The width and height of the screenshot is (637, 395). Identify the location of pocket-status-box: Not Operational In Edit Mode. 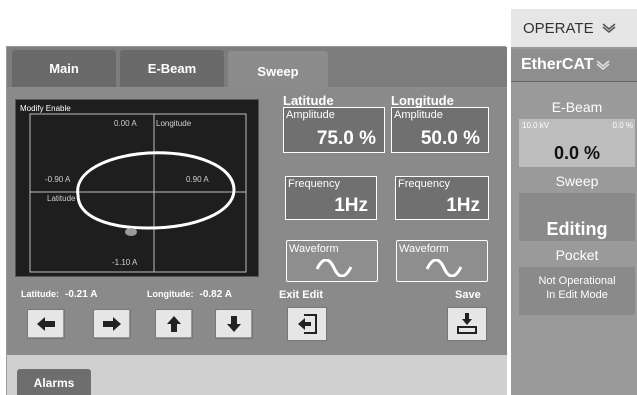
(577, 291).